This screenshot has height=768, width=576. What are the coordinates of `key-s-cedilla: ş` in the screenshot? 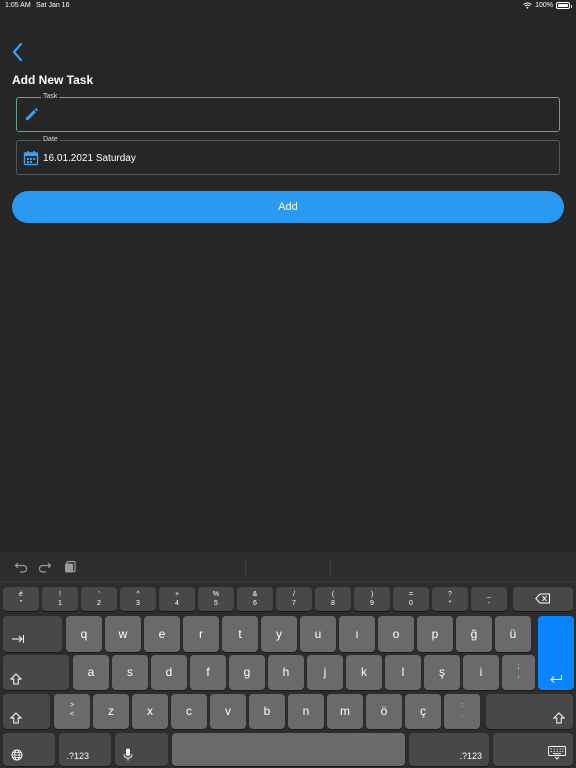 It's located at (442, 672).